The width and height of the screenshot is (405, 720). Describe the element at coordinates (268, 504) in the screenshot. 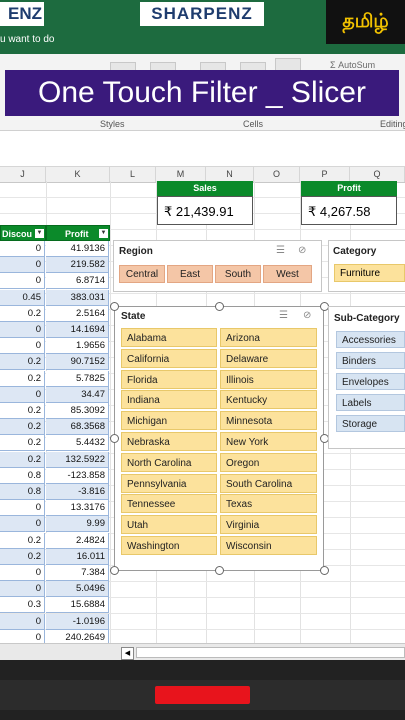

I see `state-item: Texas` at that location.